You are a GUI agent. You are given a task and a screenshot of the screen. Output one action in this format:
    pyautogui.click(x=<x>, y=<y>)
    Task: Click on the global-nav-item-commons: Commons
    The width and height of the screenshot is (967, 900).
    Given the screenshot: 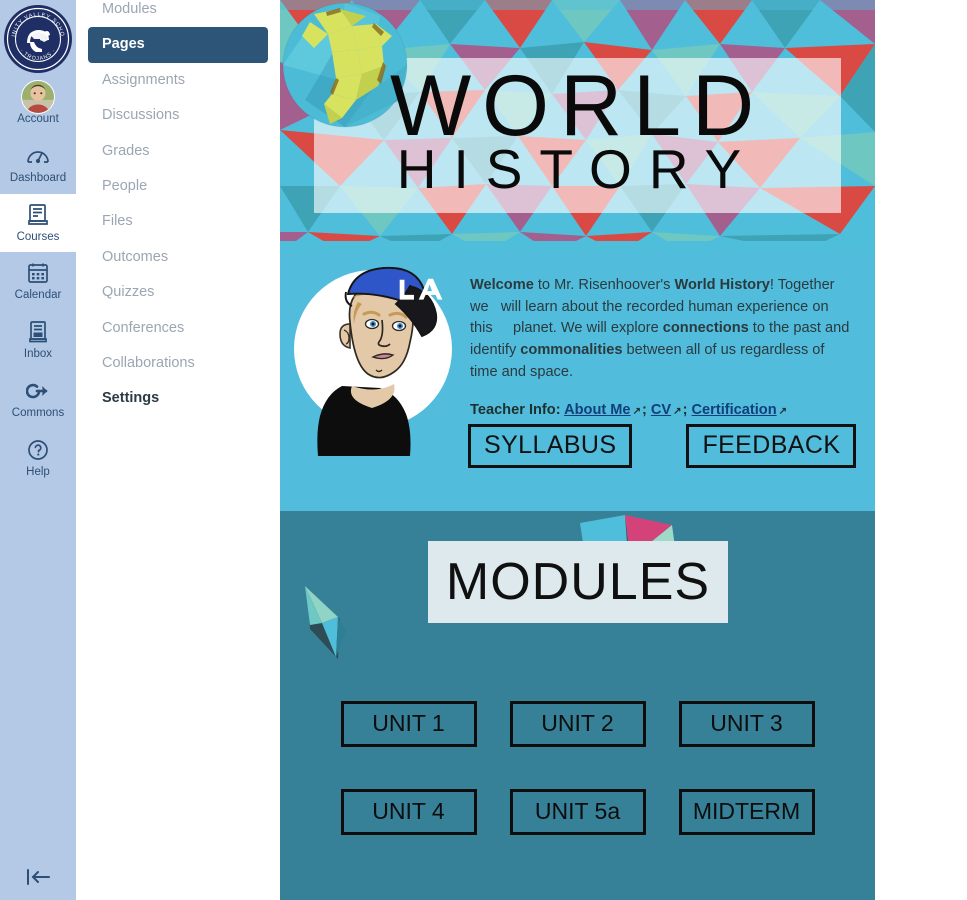 What is the action you would take?
    pyautogui.click(x=38, y=399)
    